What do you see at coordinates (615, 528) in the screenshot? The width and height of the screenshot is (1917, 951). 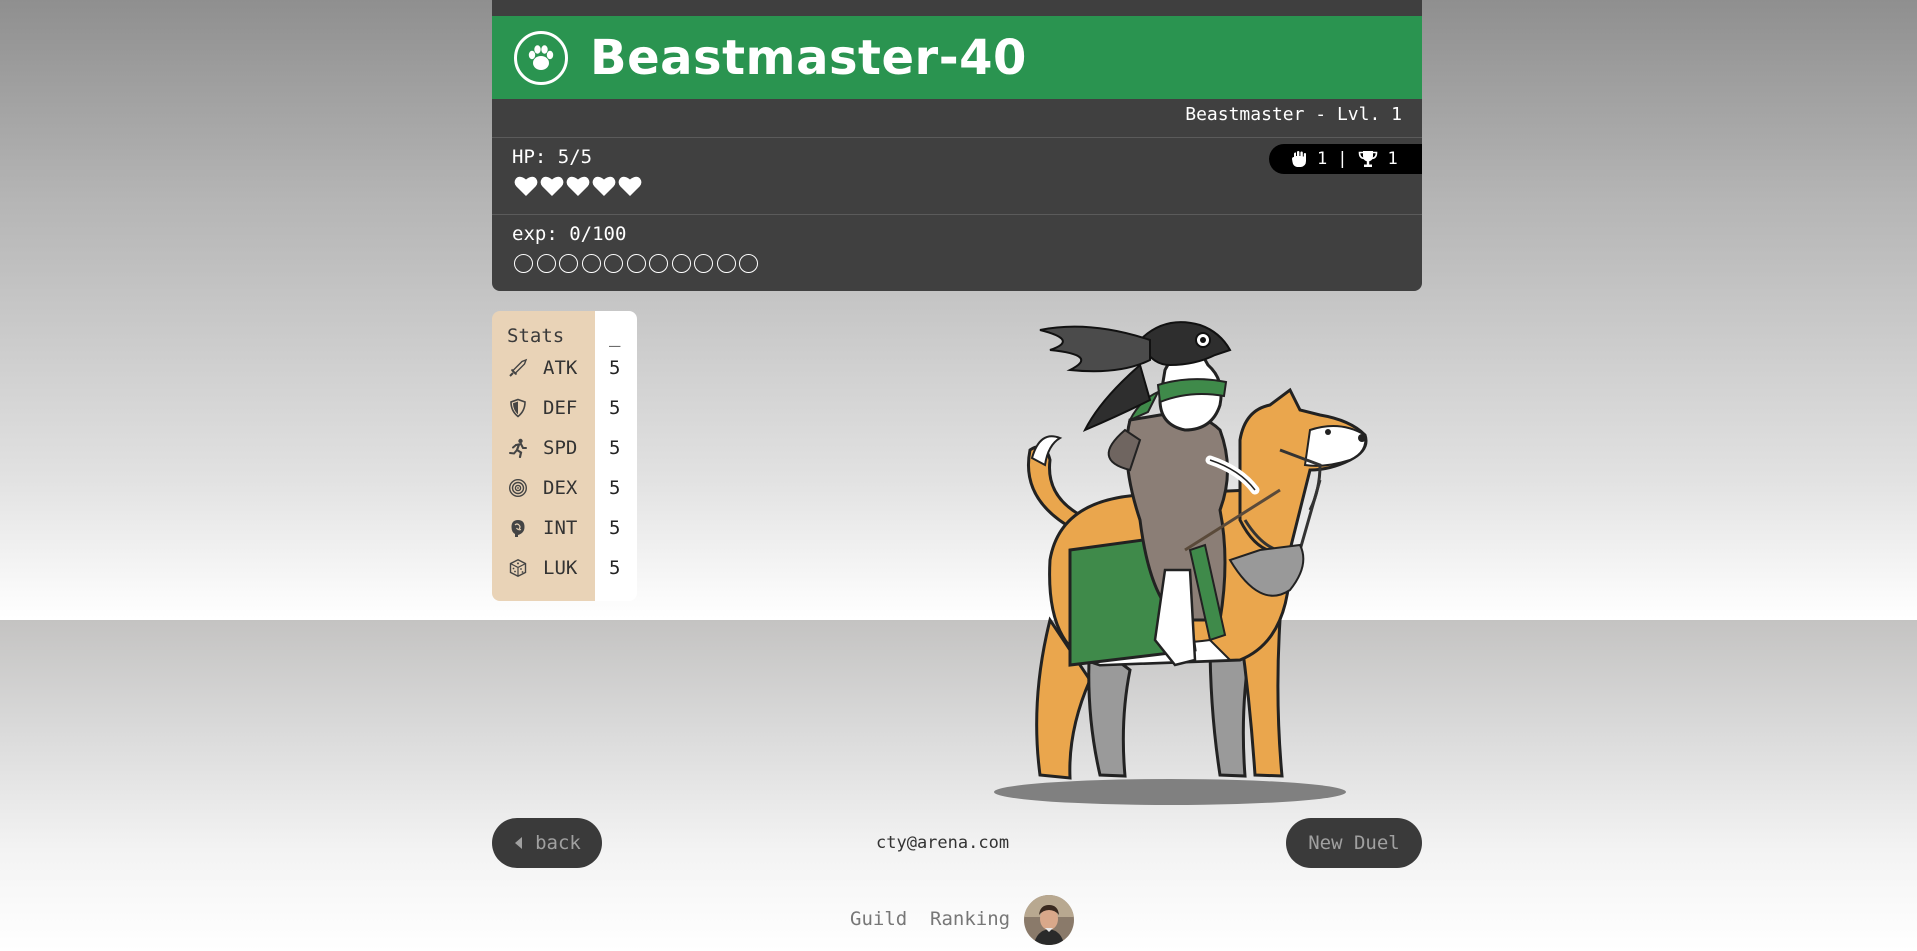 I see `stat-value-int: 5` at bounding box center [615, 528].